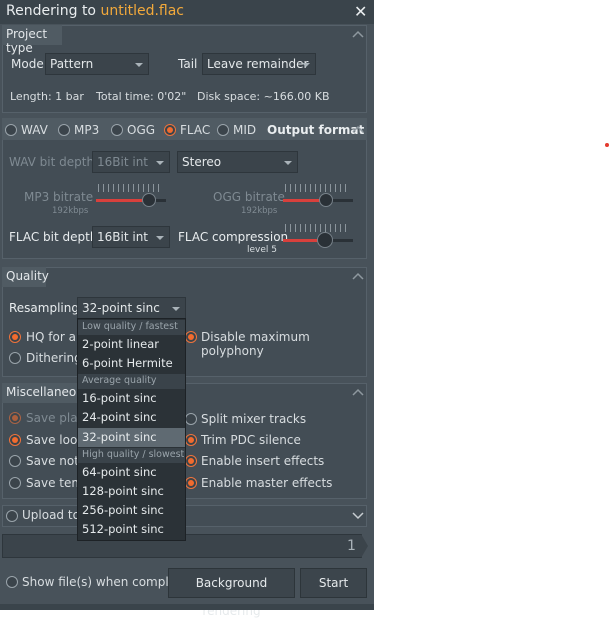 This screenshot has height=625, width=610. What do you see at coordinates (64, 130) in the screenshot?
I see `mp3-radio` at bounding box center [64, 130].